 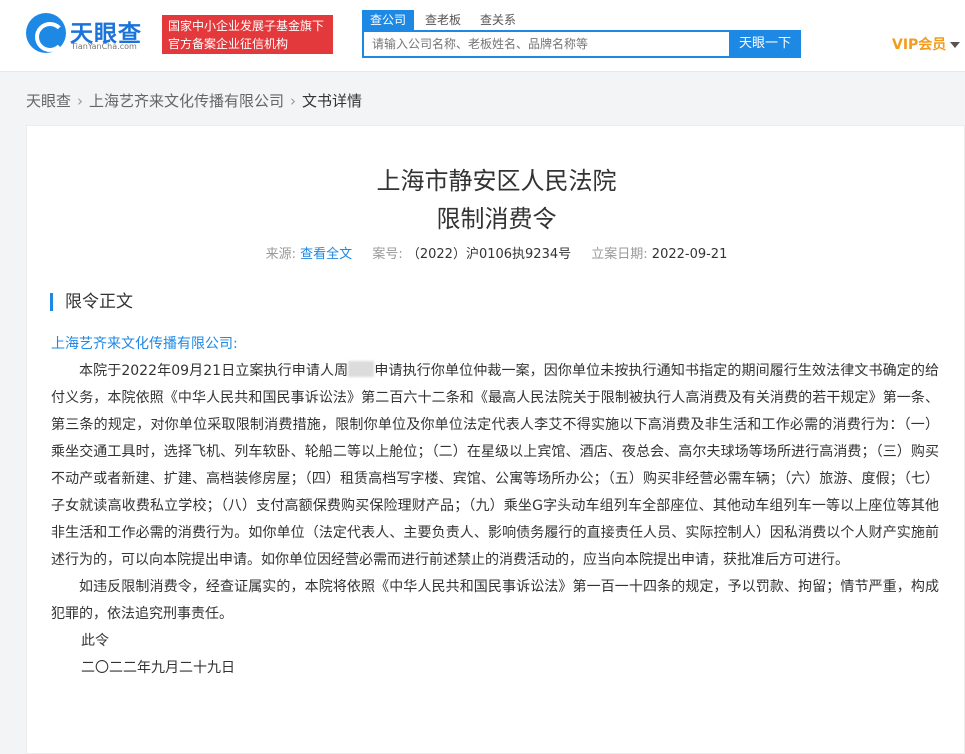 What do you see at coordinates (489, 254) in the screenshot?
I see `case-no: （2022）沪0106执9234号` at bounding box center [489, 254].